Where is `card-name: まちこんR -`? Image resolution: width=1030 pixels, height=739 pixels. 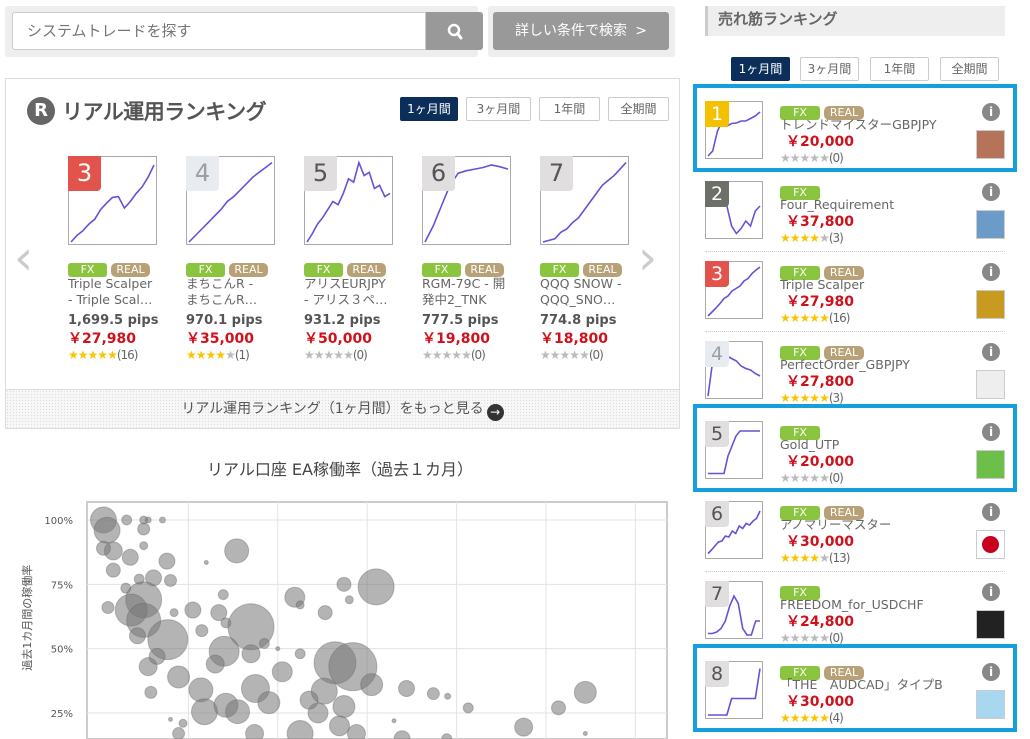 card-name: まちこんR - is located at coordinates (232, 284).